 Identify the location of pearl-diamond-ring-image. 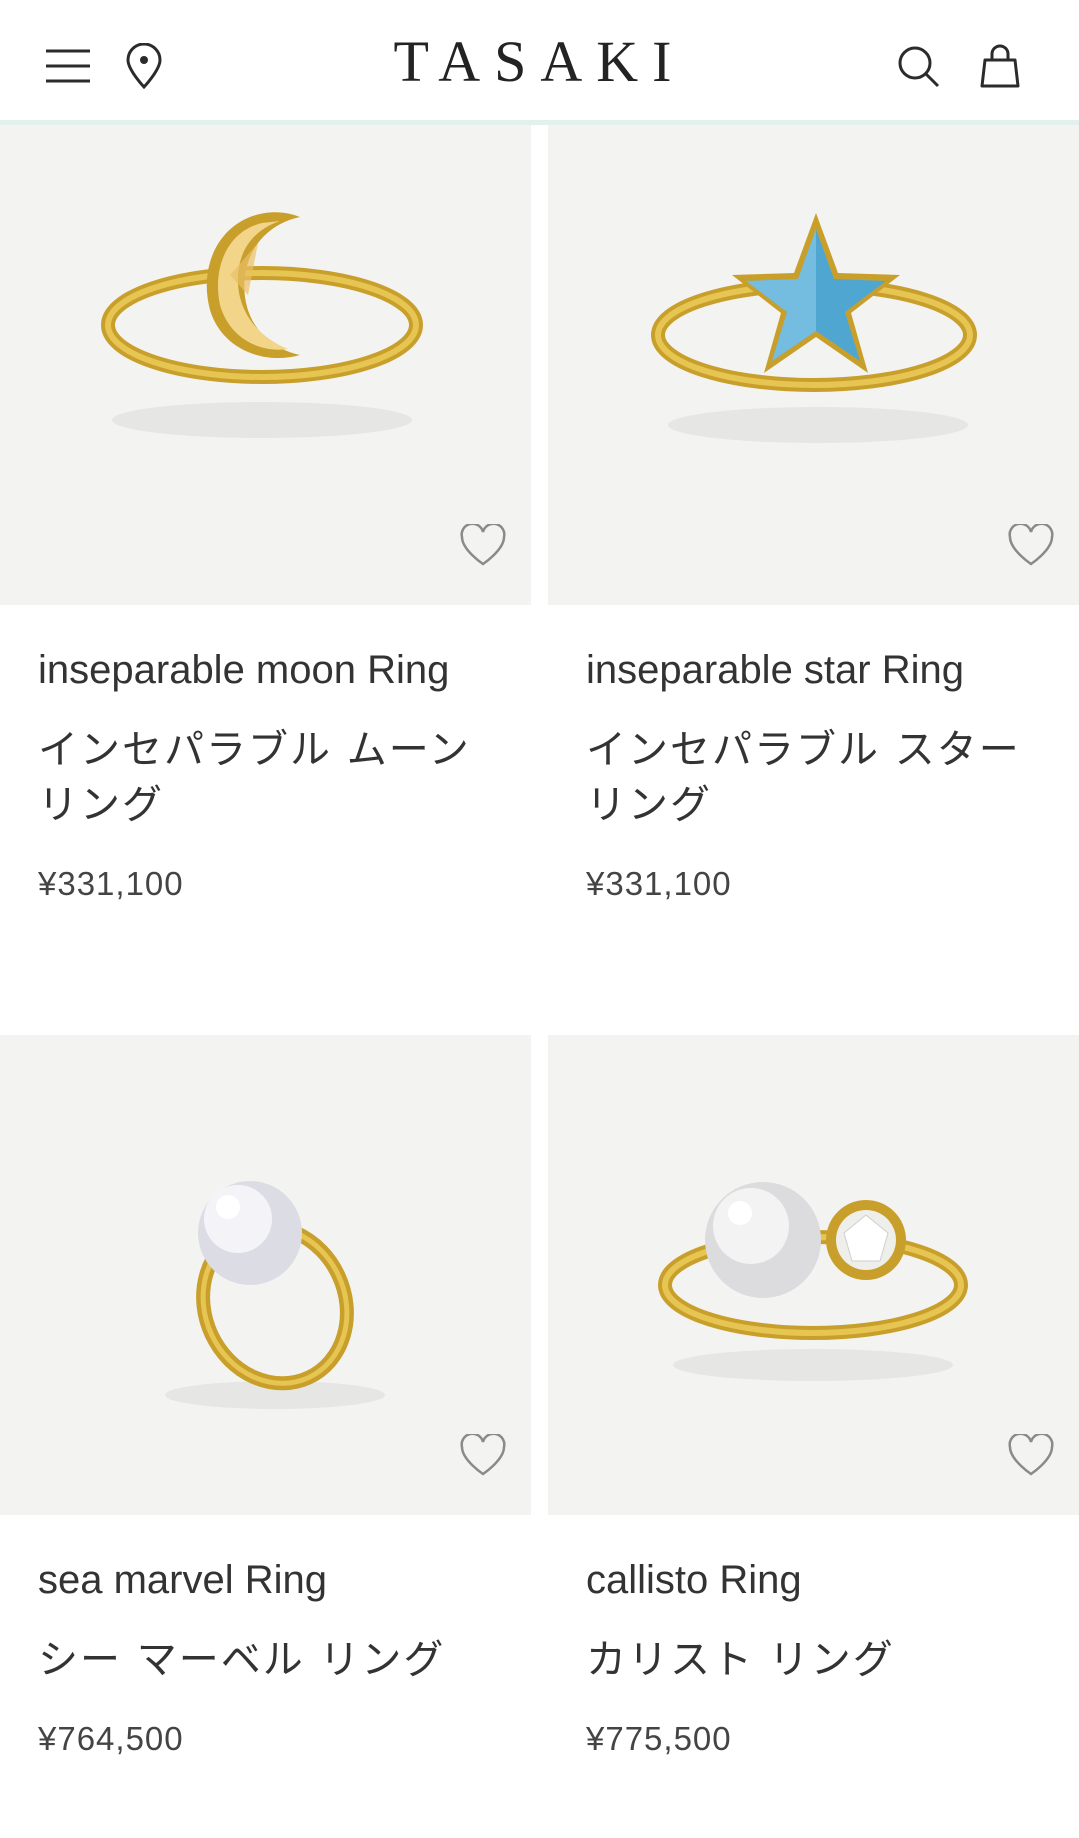
(813, 1281).